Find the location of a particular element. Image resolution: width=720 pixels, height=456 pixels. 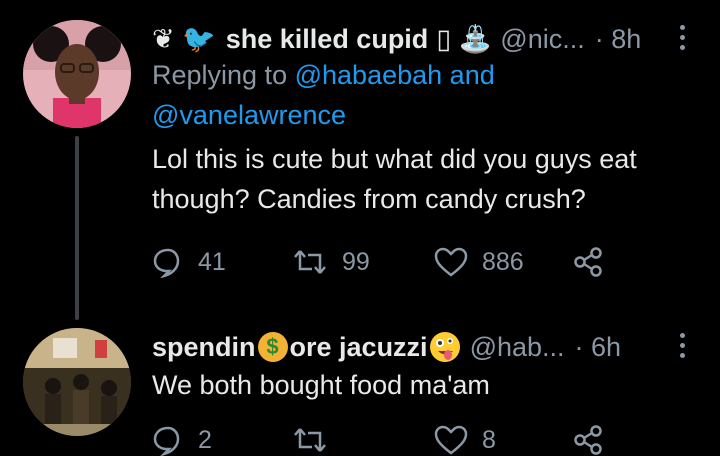

retweet-button is located at coordinates (363, 440).